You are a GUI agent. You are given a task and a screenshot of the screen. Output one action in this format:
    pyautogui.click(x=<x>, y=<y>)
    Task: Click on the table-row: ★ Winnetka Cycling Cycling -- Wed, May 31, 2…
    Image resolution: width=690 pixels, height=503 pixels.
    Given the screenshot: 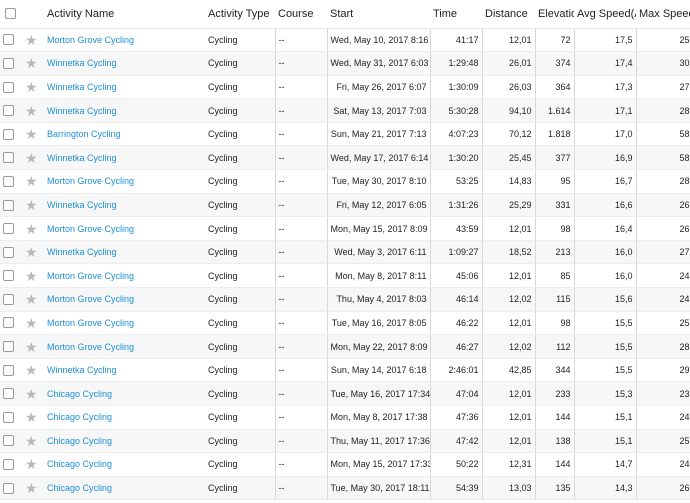 What is the action you would take?
    pyautogui.click(x=345, y=63)
    